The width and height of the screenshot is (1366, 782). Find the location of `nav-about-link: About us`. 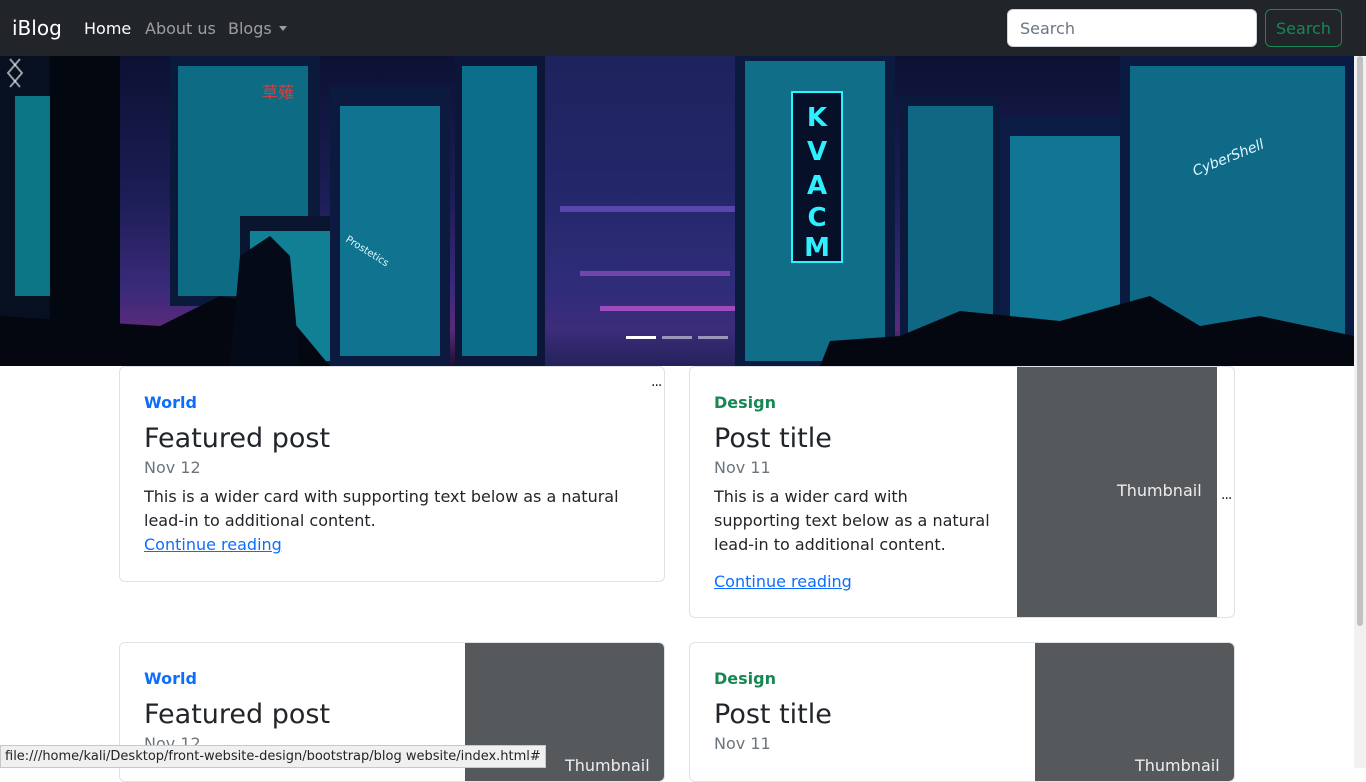

nav-about-link: About us is located at coordinates (180, 29).